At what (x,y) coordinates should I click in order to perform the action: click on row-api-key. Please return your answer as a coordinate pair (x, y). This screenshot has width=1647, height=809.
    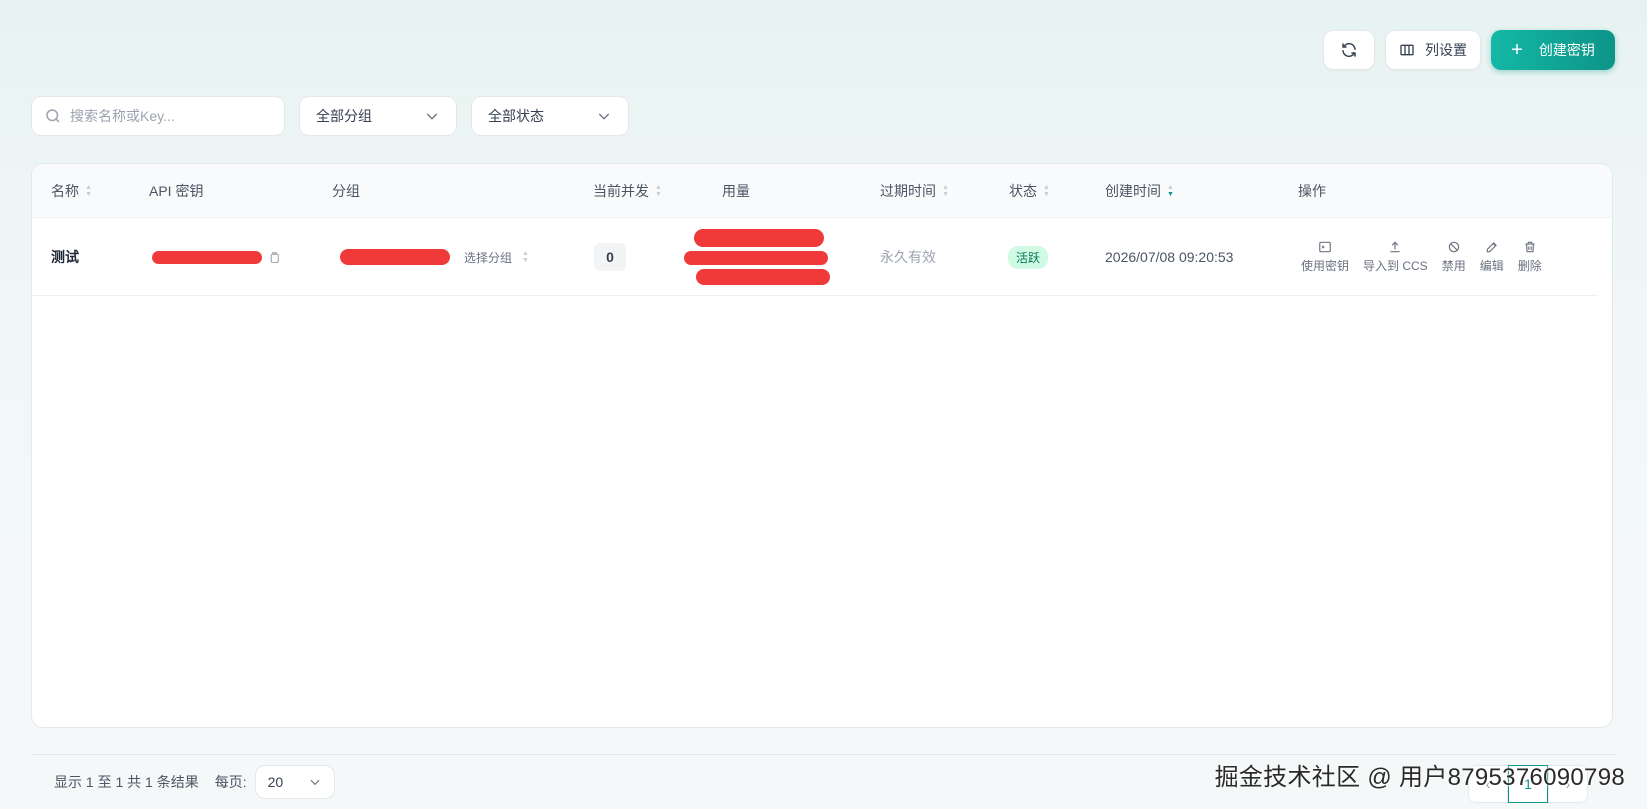
    Looking at the image, I should click on (216, 257).